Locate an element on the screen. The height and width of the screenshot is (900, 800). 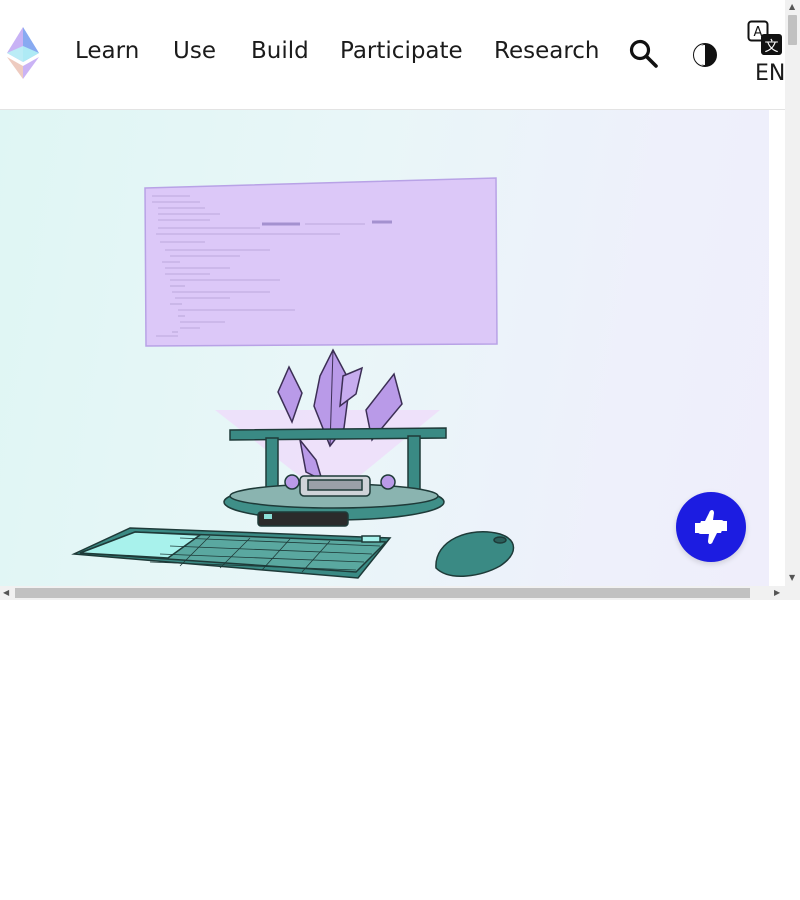
thumbs-up-down-icon is located at coordinates (711, 527).